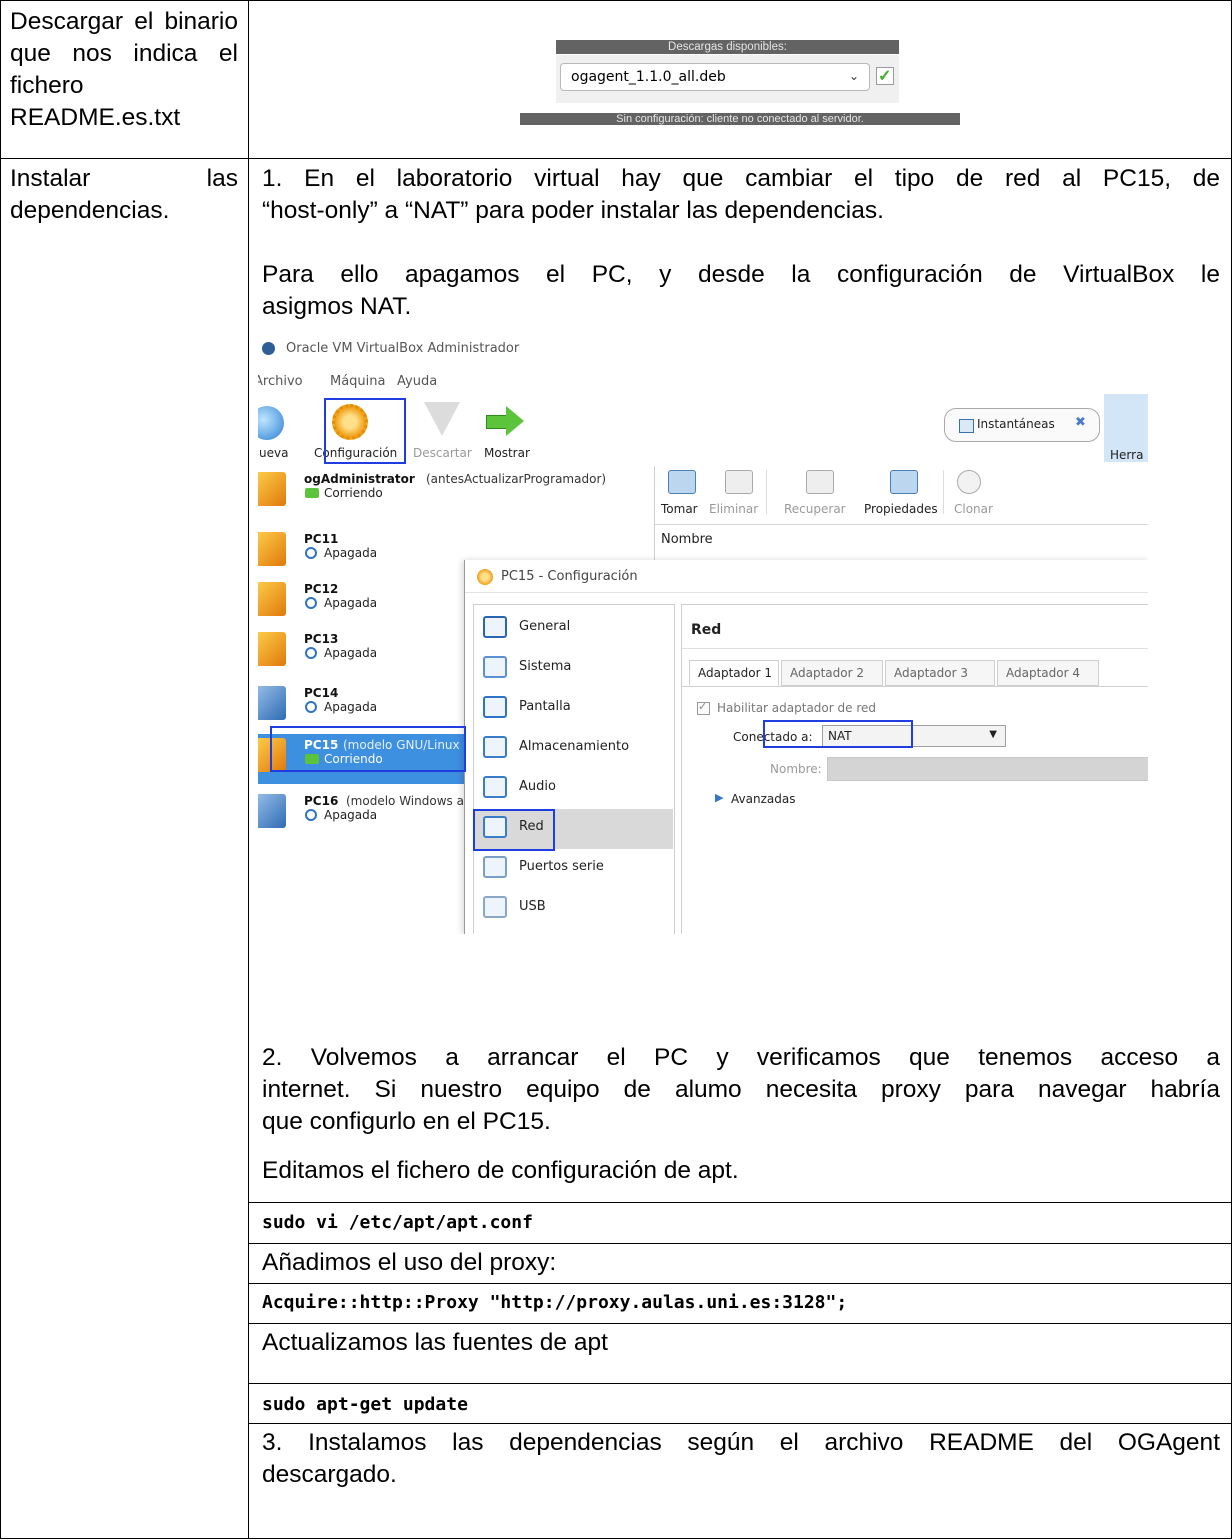 This screenshot has width=1232, height=1540. I want to click on take-snapshot-icon, so click(682, 482).